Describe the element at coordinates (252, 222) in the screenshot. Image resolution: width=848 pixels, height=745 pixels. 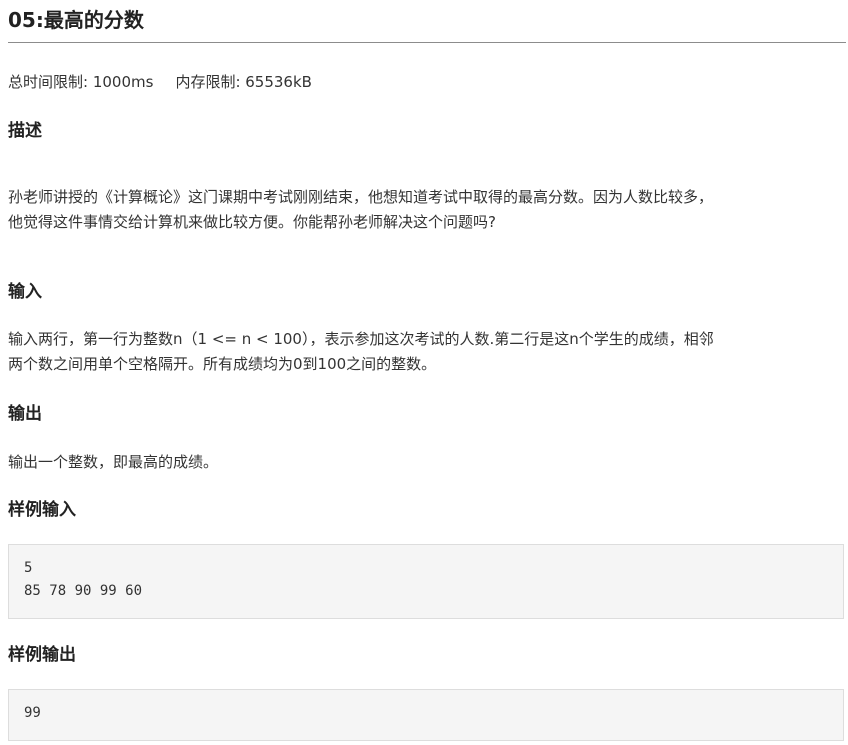
I see `description-line: 他觉得这件事情交给计算机来做比较方便。你能帮孙老师解决这个问题吗?` at that location.